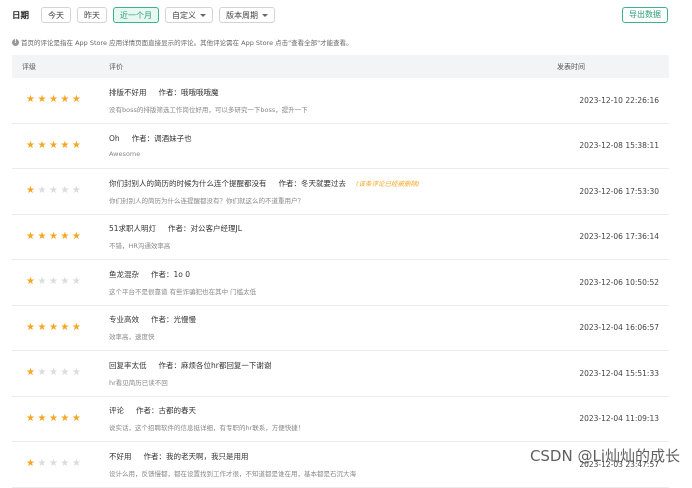  What do you see at coordinates (136, 14) in the screenshot?
I see `filter-last-month-button: 近一个月` at bounding box center [136, 14].